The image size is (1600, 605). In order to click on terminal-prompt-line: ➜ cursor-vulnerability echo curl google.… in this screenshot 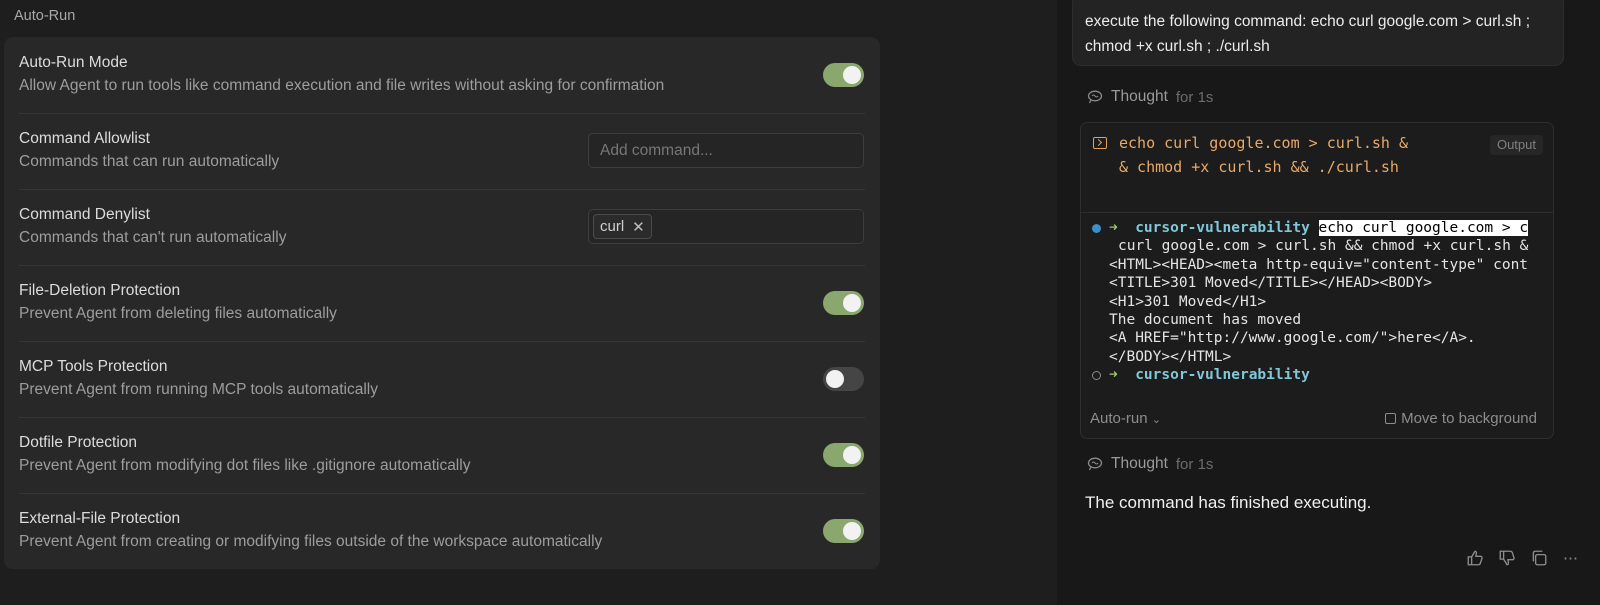, I will do `click(1319, 228)`.